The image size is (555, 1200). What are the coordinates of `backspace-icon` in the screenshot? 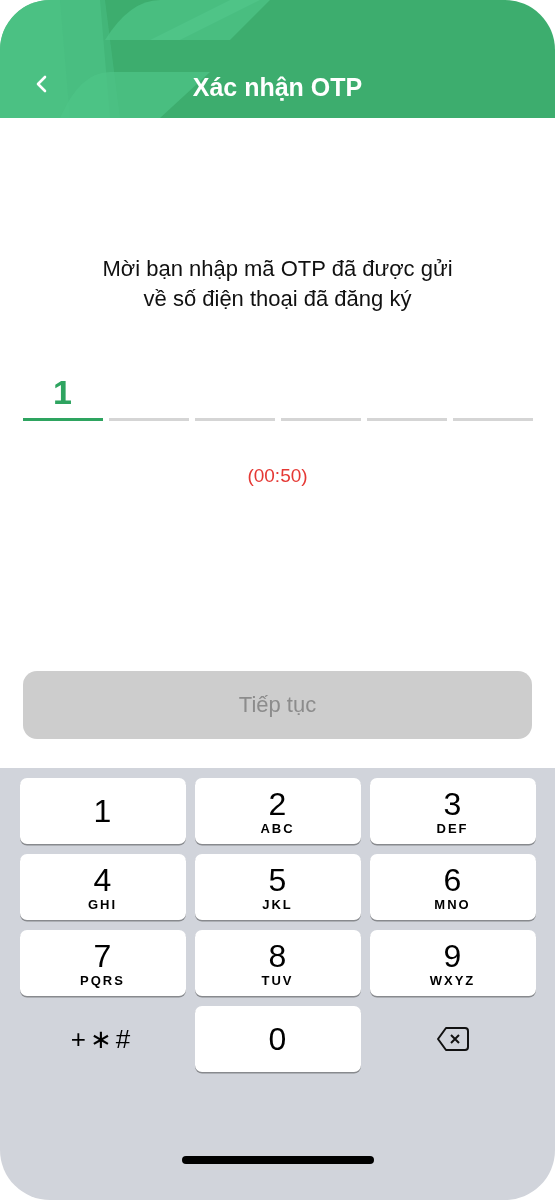 It's located at (452, 1039).